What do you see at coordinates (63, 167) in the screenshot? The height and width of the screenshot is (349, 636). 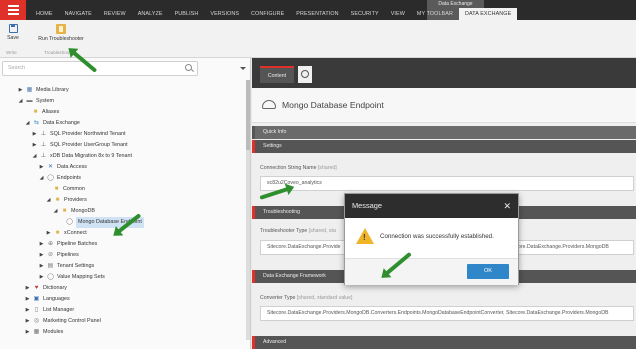 I see `tree-item-data-access: ▶ ✕ Data Access` at bounding box center [63, 167].